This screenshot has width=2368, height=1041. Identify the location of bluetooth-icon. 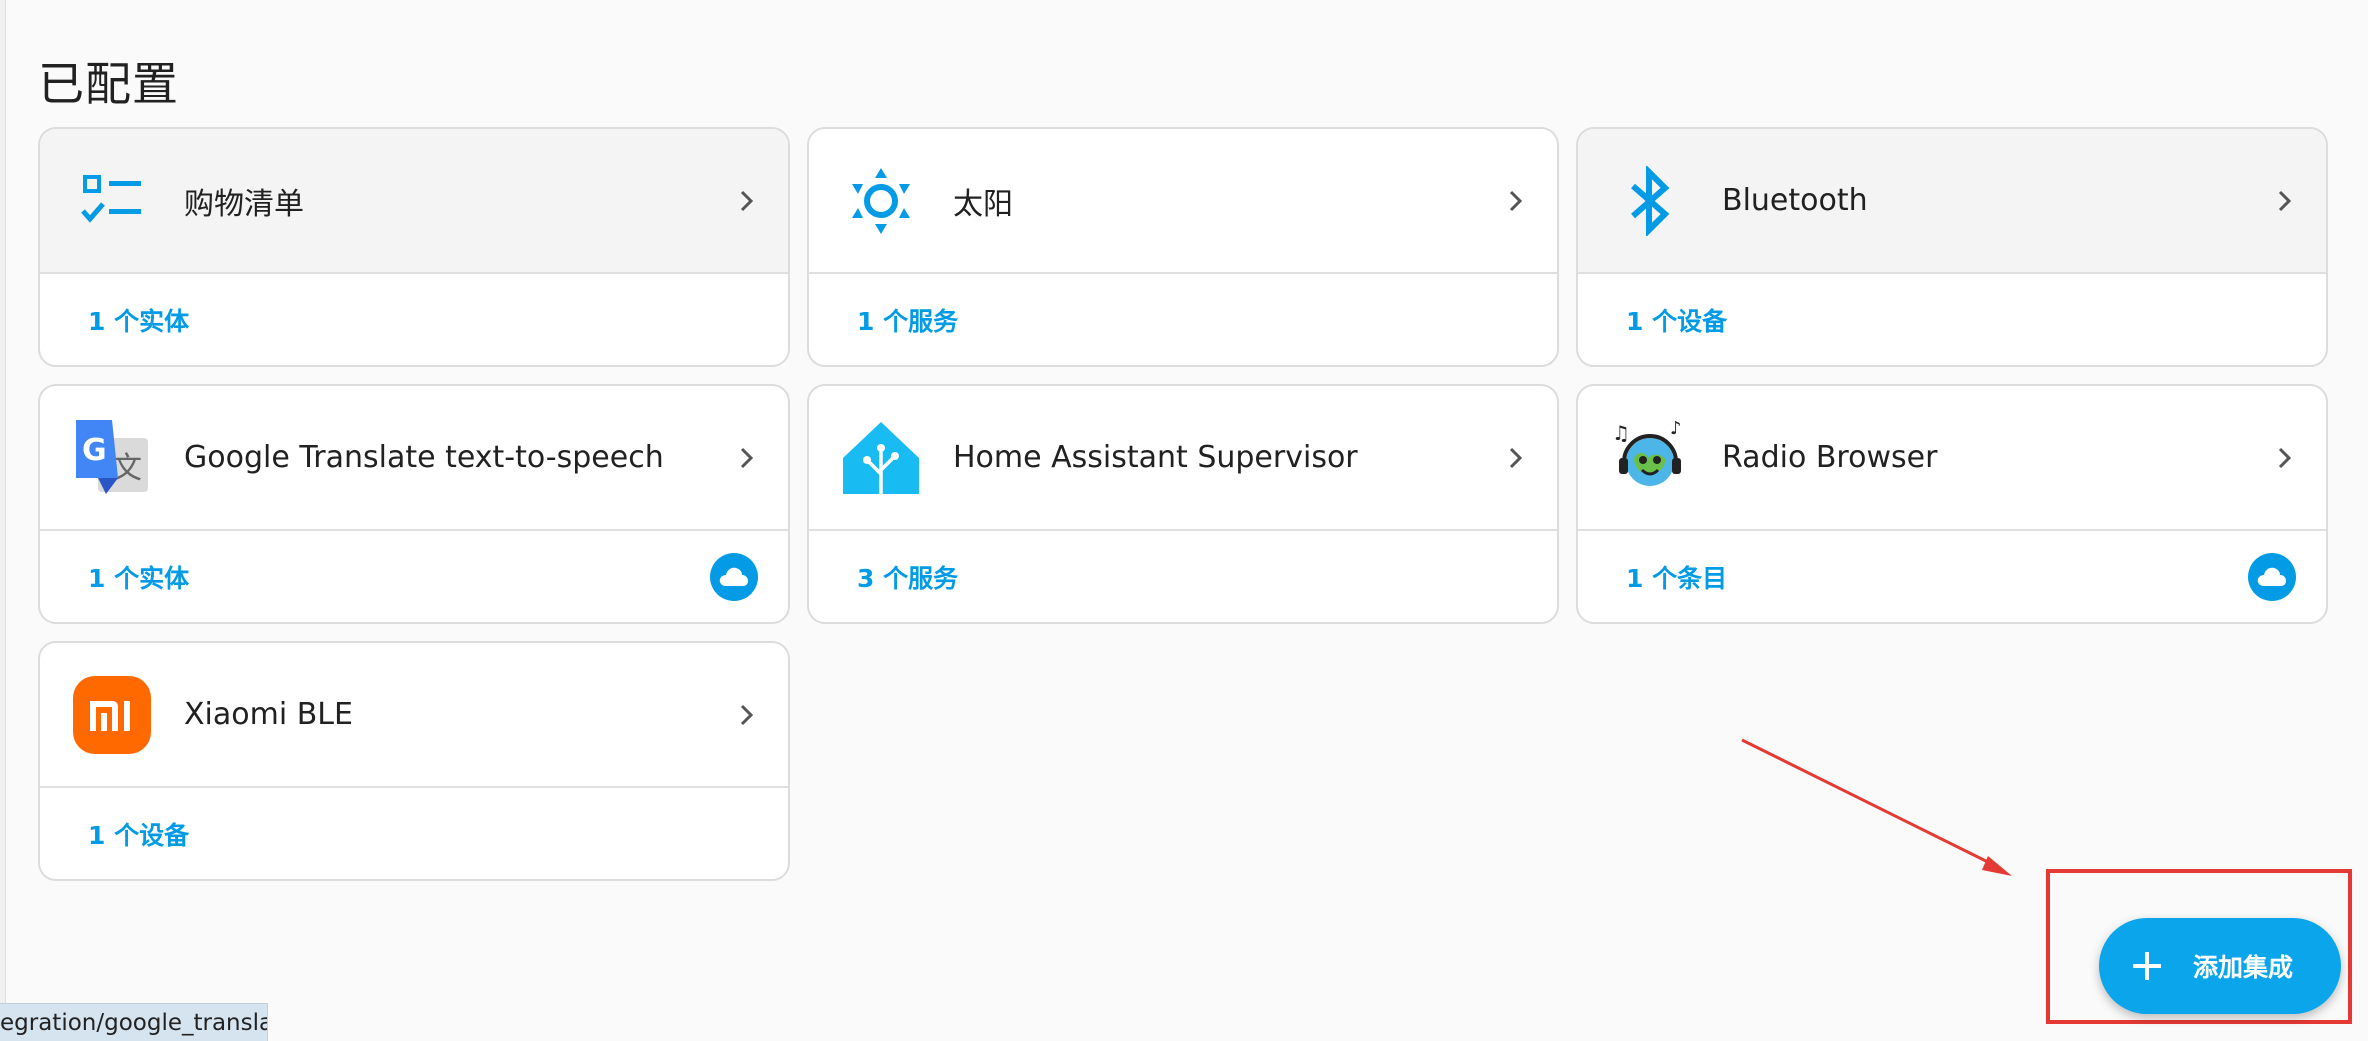
(1650, 201).